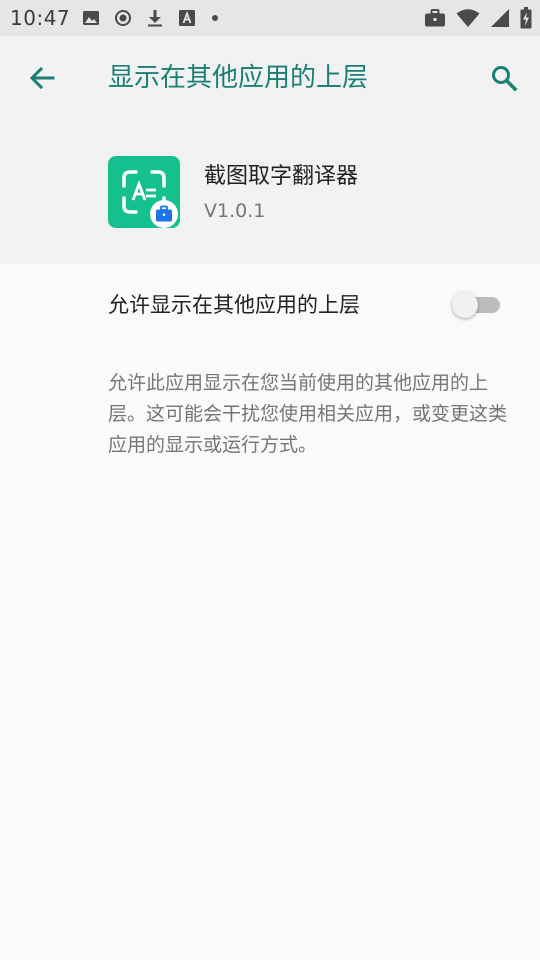 The width and height of the screenshot is (540, 960). What do you see at coordinates (40, 18) in the screenshot?
I see `status-time: 10:47` at bounding box center [40, 18].